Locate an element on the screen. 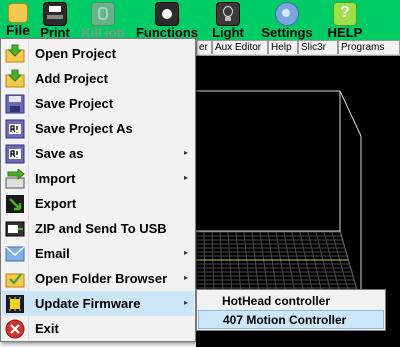 The image size is (400, 347). help-button: ? HELP is located at coordinates (345, 20).